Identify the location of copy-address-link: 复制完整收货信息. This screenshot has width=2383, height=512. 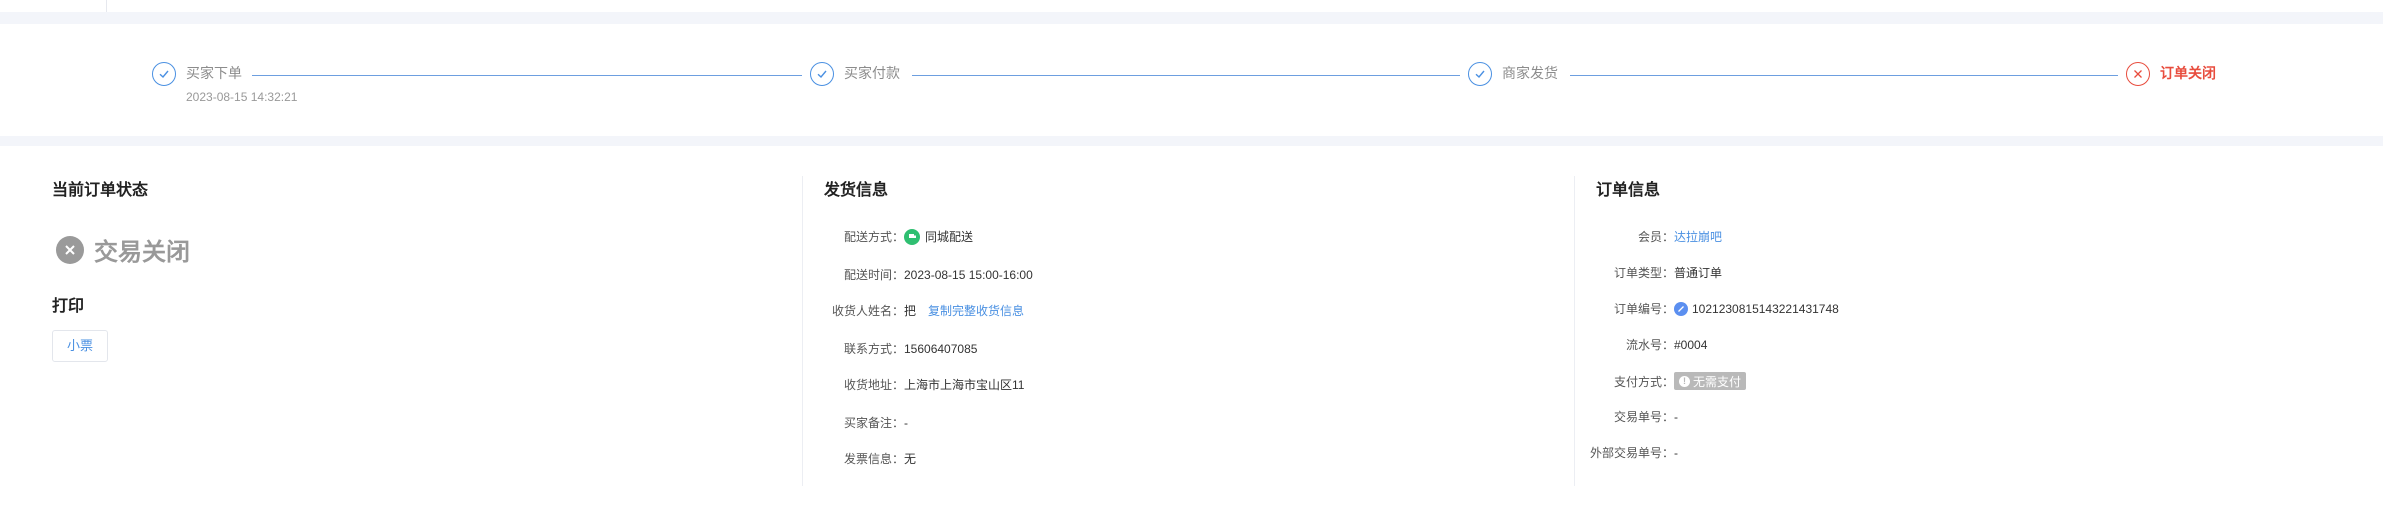
(976, 310).